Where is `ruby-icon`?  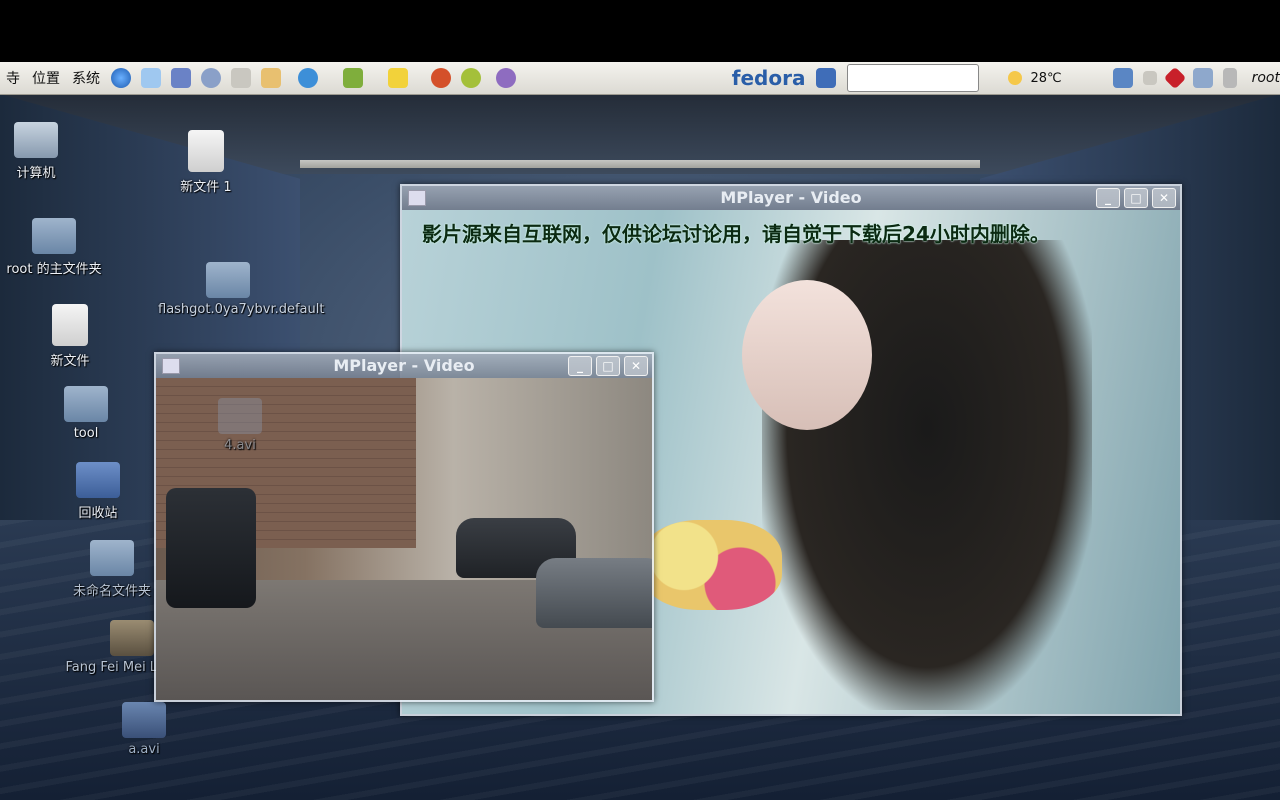
ruby-icon is located at coordinates (1174, 78).